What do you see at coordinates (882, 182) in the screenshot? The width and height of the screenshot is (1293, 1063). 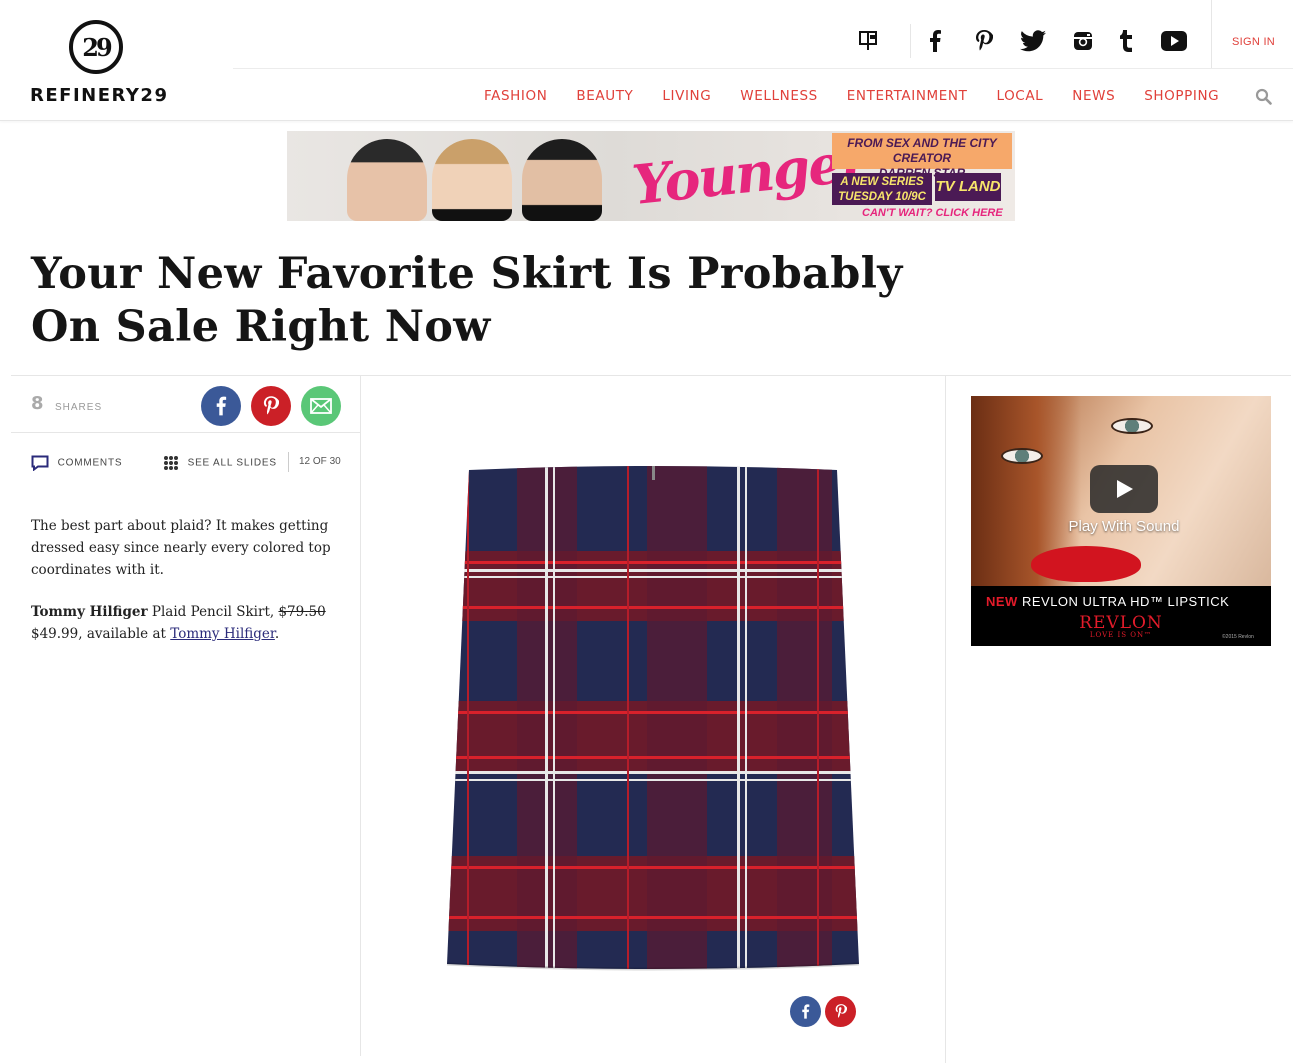 I see `banner-line3: A NEW SERIES` at bounding box center [882, 182].